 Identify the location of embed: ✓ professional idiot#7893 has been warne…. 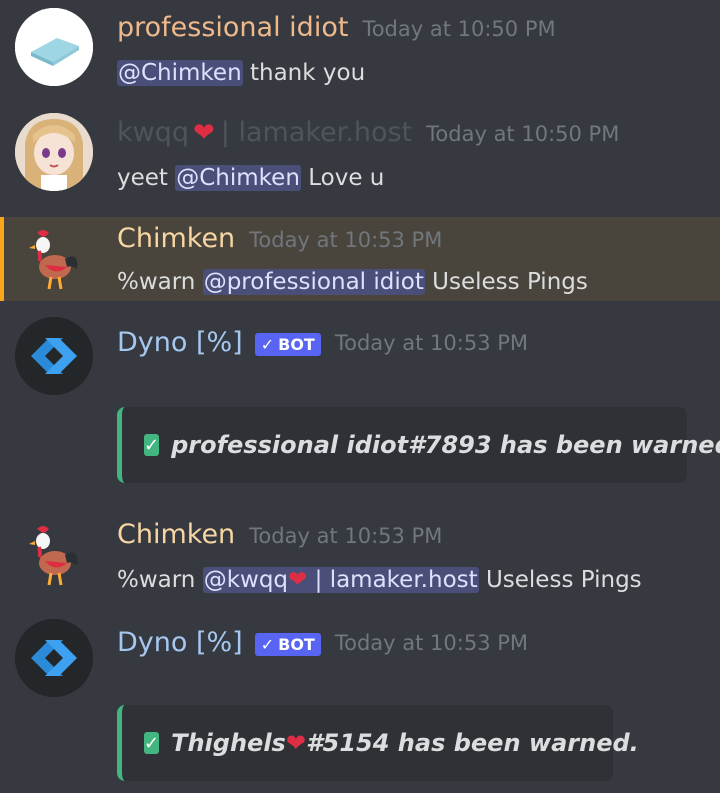
(418, 445).